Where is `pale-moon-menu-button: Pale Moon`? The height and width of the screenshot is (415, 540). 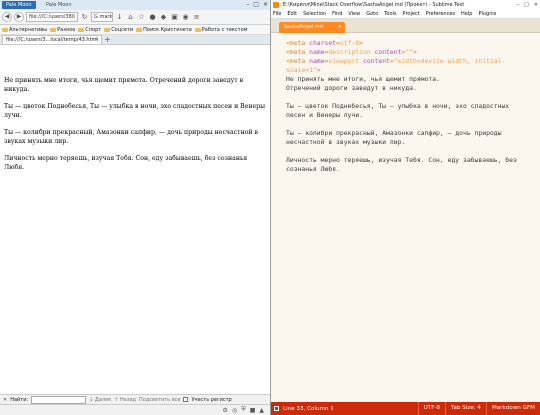 pale-moon-menu-button: Pale Moon is located at coordinates (19, 5).